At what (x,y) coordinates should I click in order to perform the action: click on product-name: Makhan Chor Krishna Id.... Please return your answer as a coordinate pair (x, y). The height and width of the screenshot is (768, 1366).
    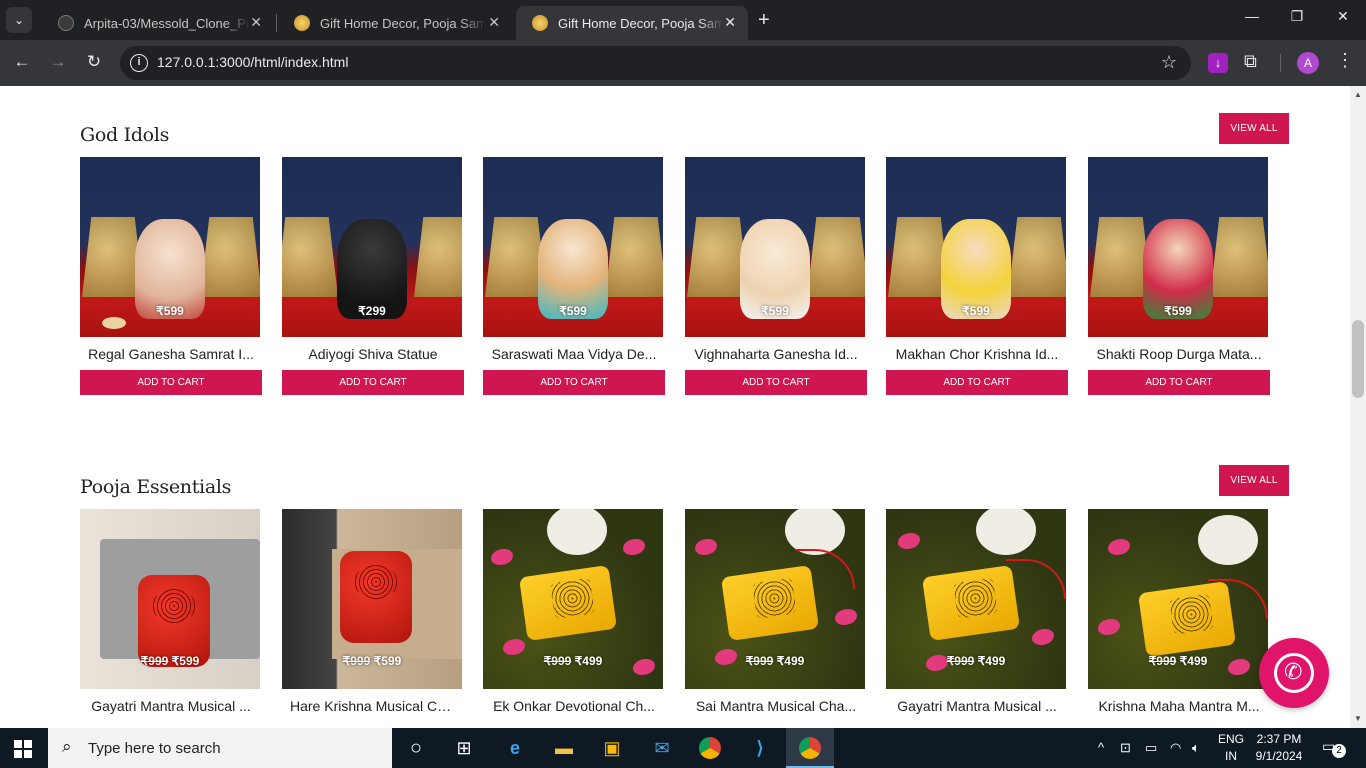
    Looking at the image, I should click on (977, 354).